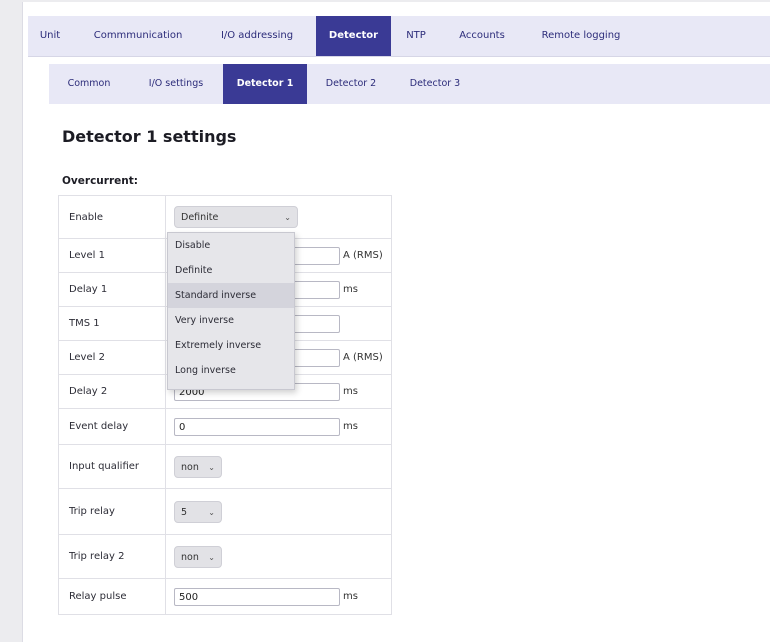  I want to click on enable-option-very-inverse: Very inverse, so click(231, 320).